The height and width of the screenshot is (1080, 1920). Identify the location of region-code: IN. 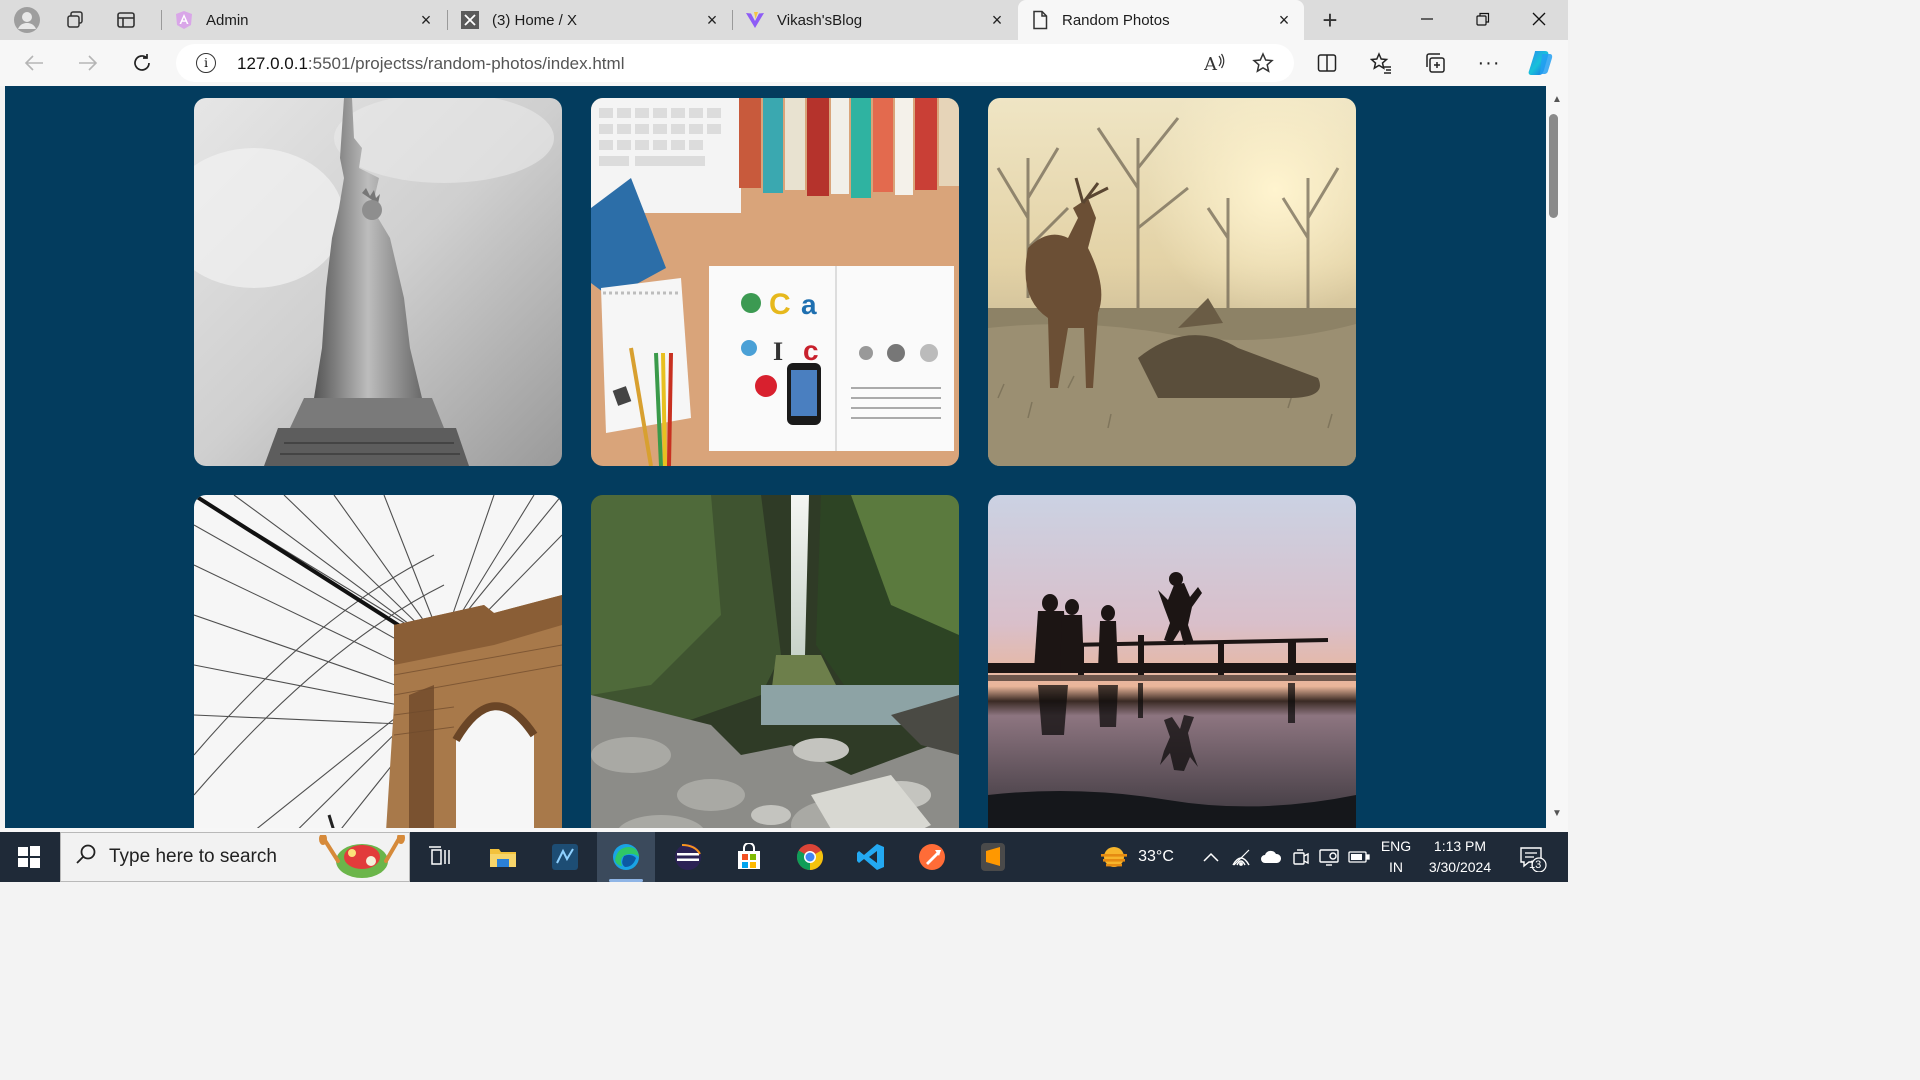
(1396, 867).